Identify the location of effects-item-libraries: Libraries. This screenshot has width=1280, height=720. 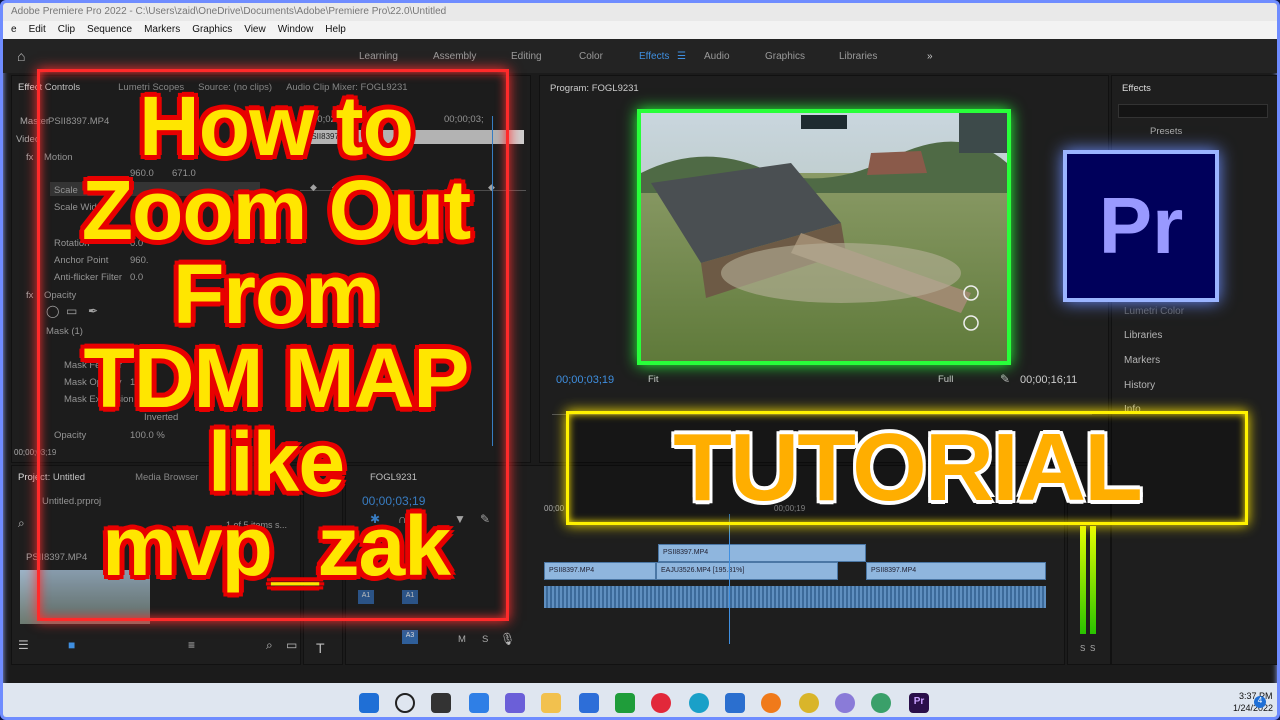
(1143, 335).